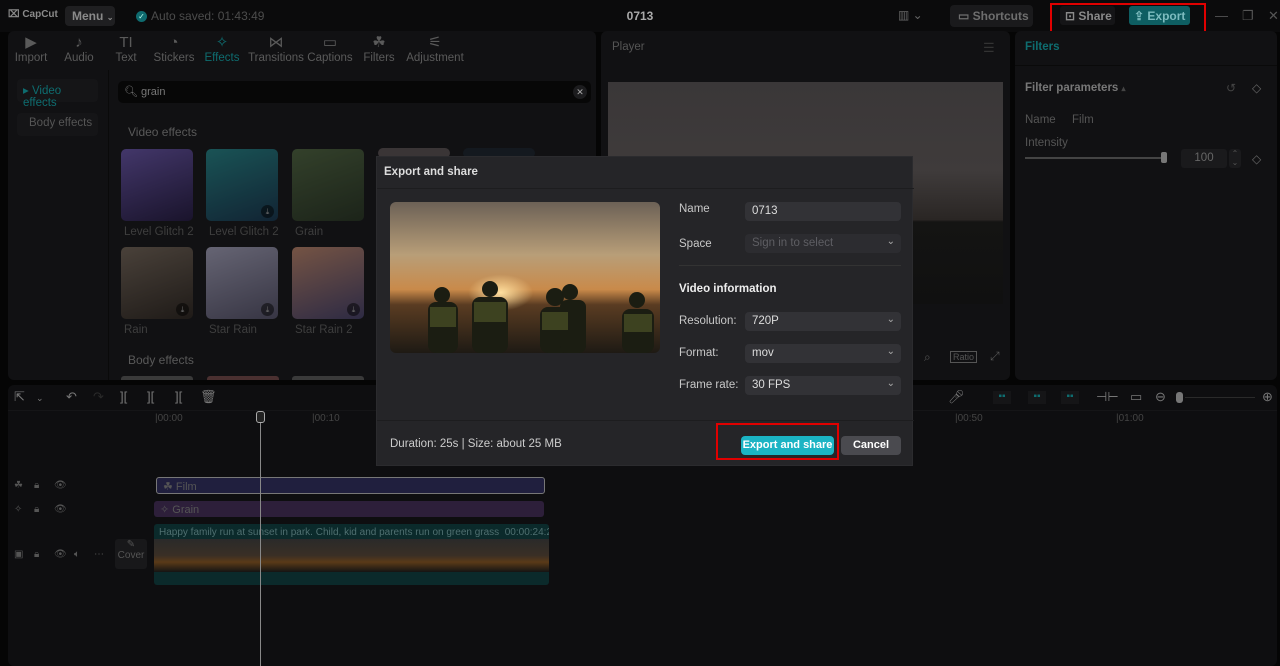 The width and height of the screenshot is (1280, 666). Describe the element at coordinates (628, 47) in the screenshot. I see `player-title: Player` at that location.